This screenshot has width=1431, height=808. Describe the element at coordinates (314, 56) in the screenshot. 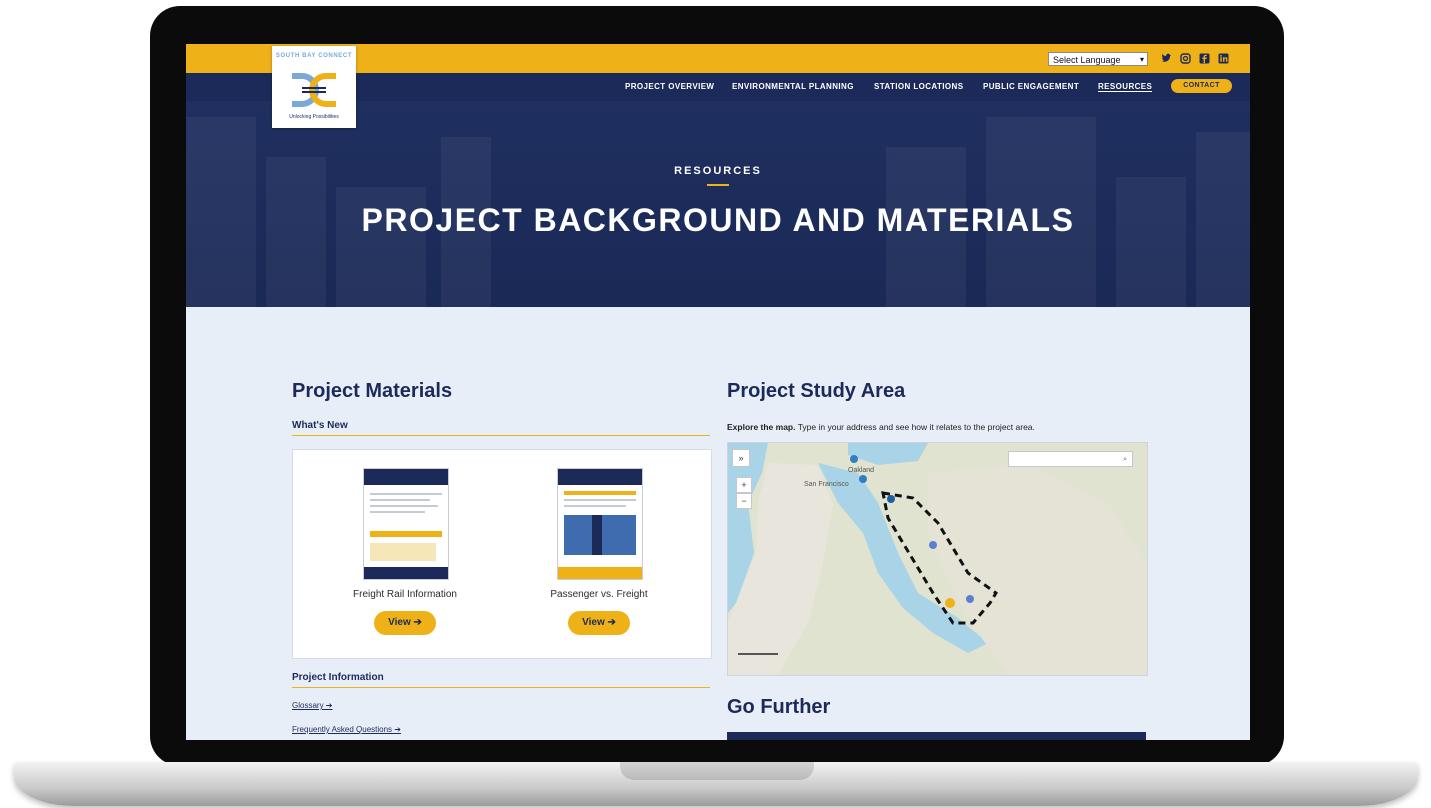

I see `logo-name: SOUTH BAY CONNECT` at that location.